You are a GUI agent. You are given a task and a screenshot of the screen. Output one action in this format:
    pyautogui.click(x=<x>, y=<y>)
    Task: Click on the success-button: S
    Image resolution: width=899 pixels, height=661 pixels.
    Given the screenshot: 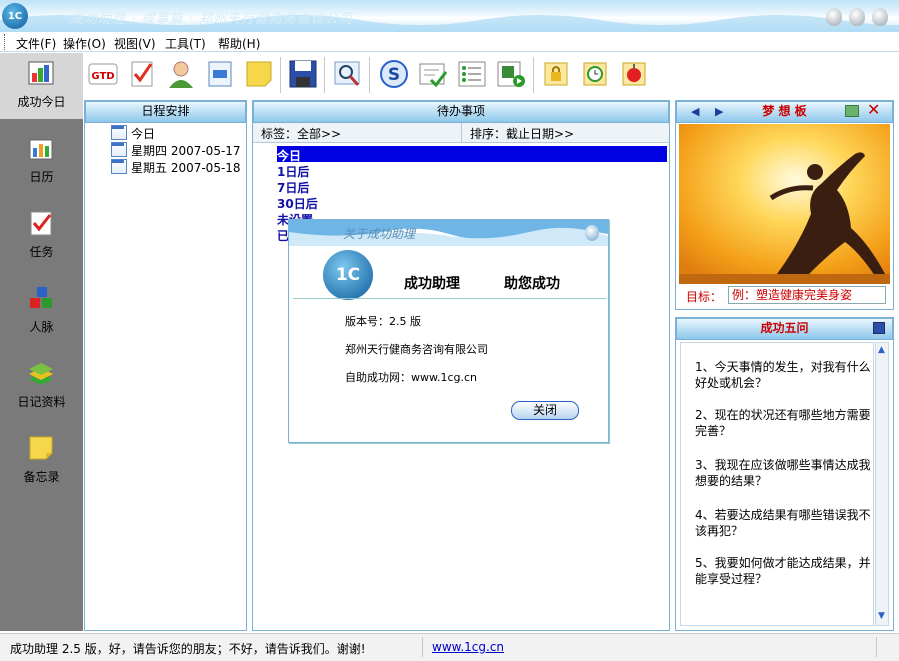 What is the action you would take?
    pyautogui.click(x=394, y=74)
    